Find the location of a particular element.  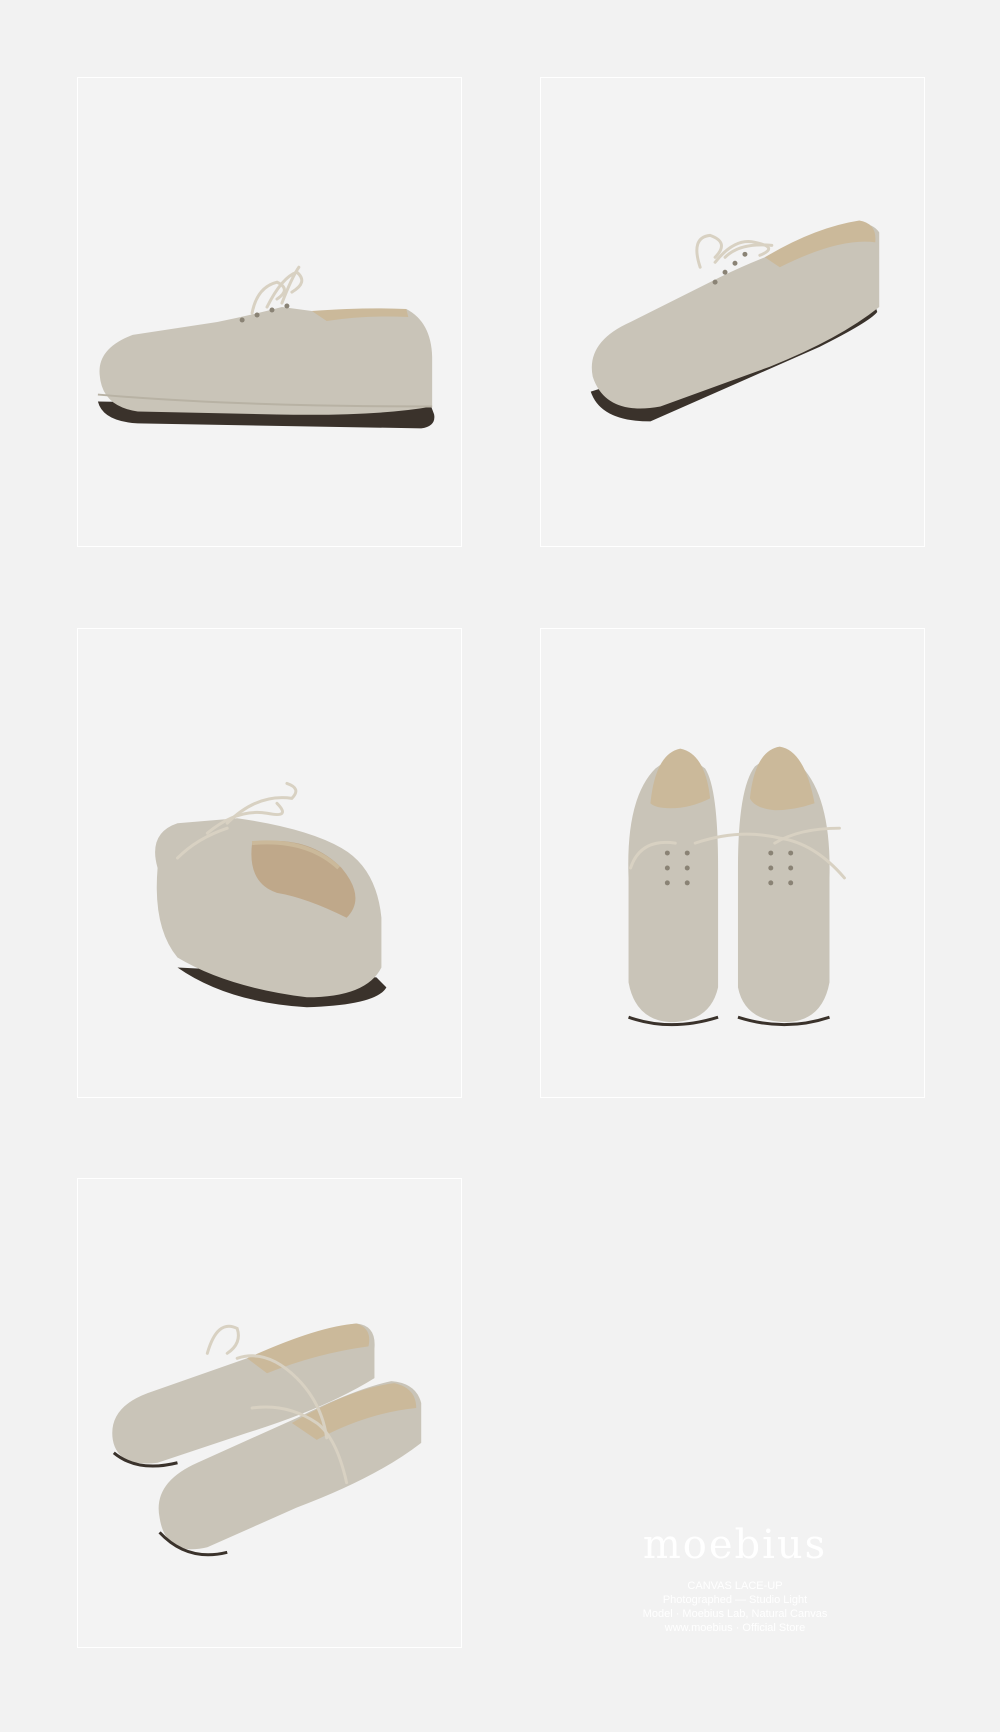

product-photo-angled-pair is located at coordinates (269, 1413).